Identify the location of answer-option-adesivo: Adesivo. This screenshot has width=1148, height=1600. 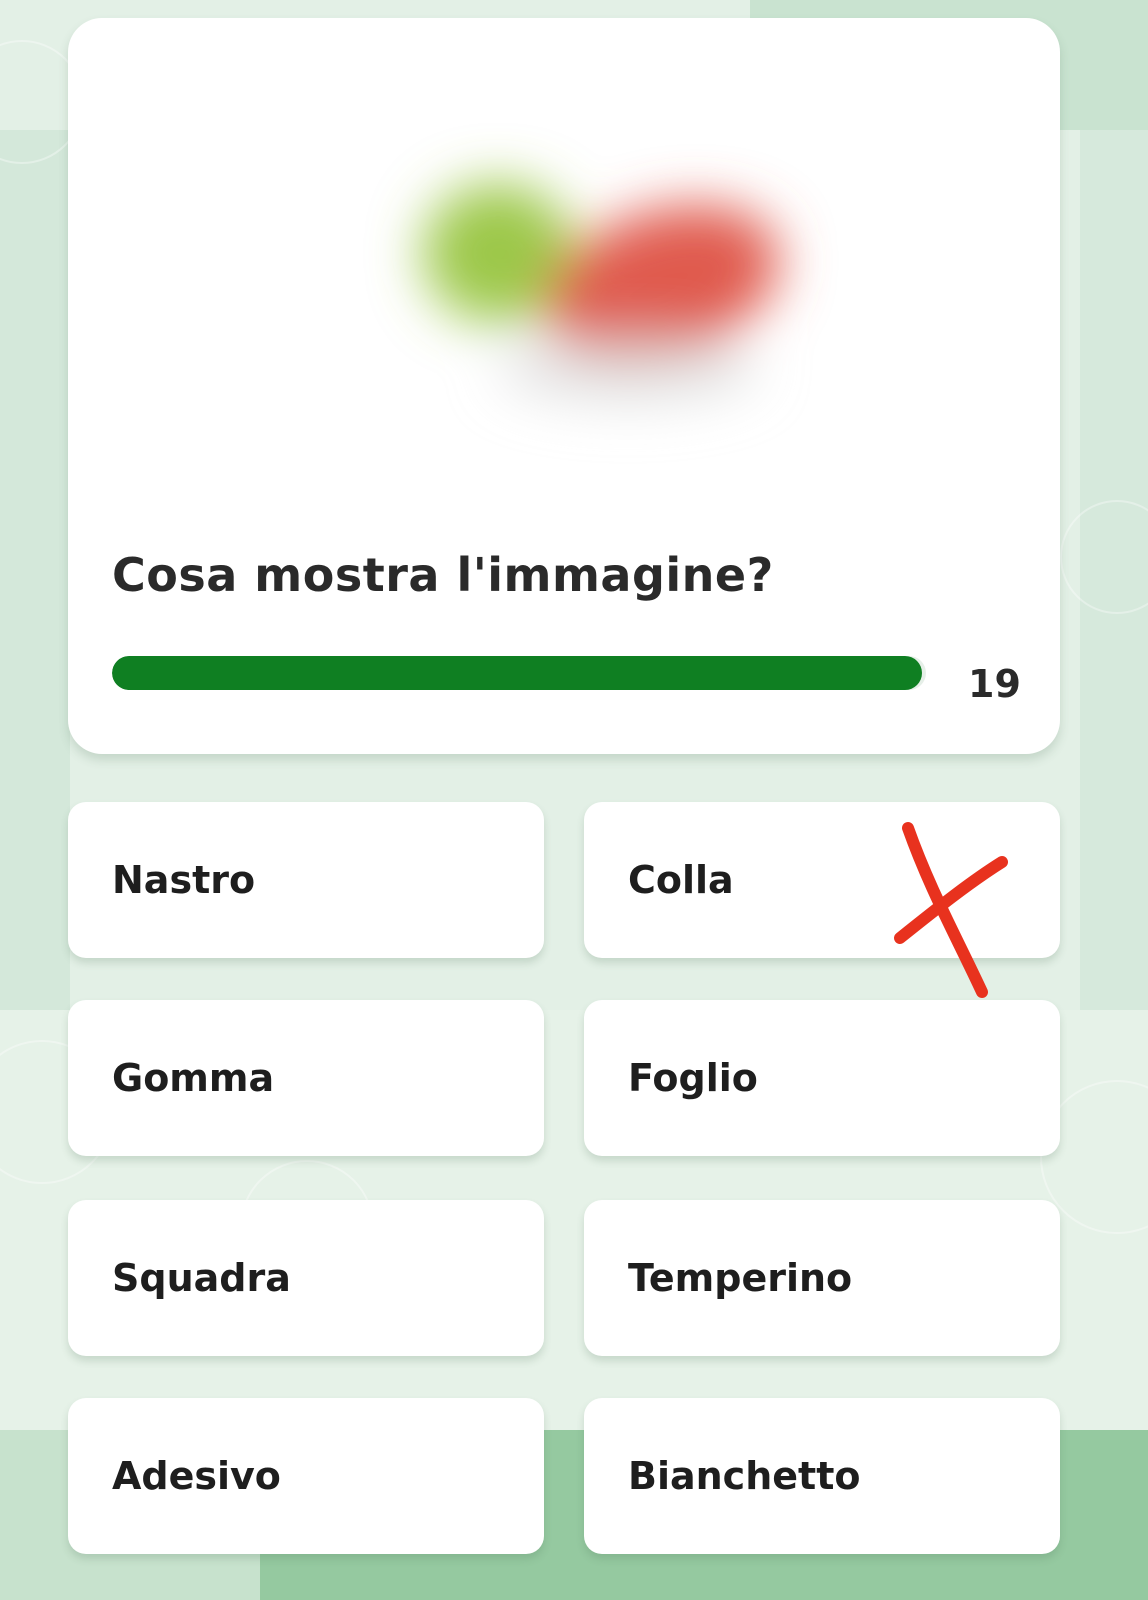
(306, 1476).